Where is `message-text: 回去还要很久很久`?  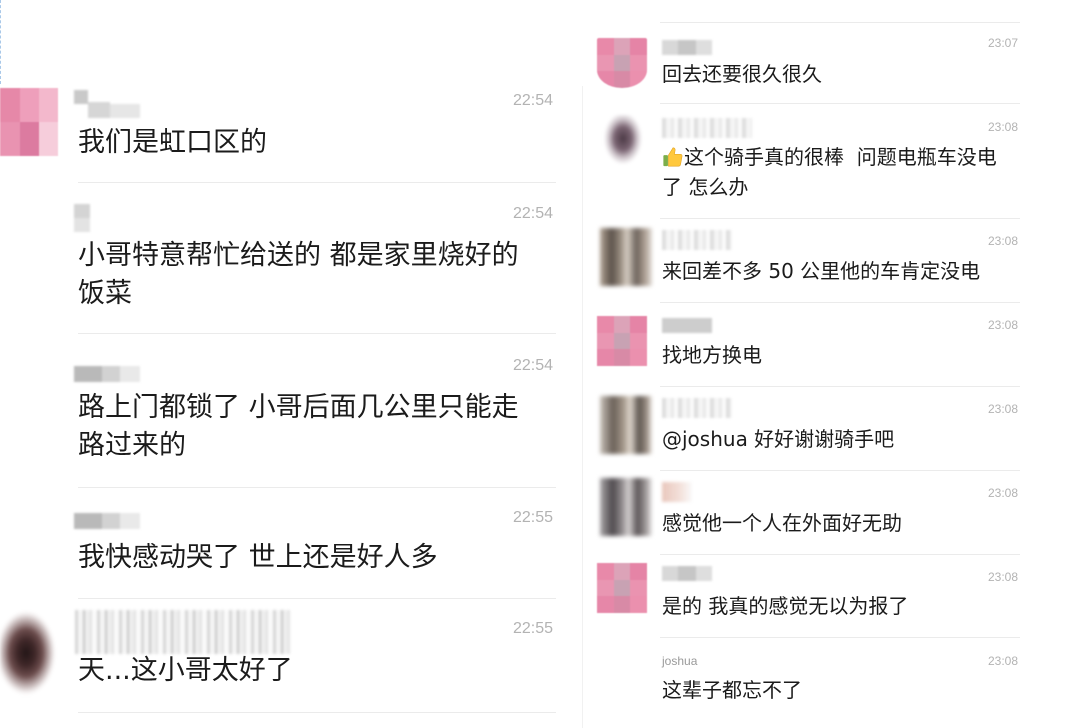 message-text: 回去还要很久很久 is located at coordinates (742, 74).